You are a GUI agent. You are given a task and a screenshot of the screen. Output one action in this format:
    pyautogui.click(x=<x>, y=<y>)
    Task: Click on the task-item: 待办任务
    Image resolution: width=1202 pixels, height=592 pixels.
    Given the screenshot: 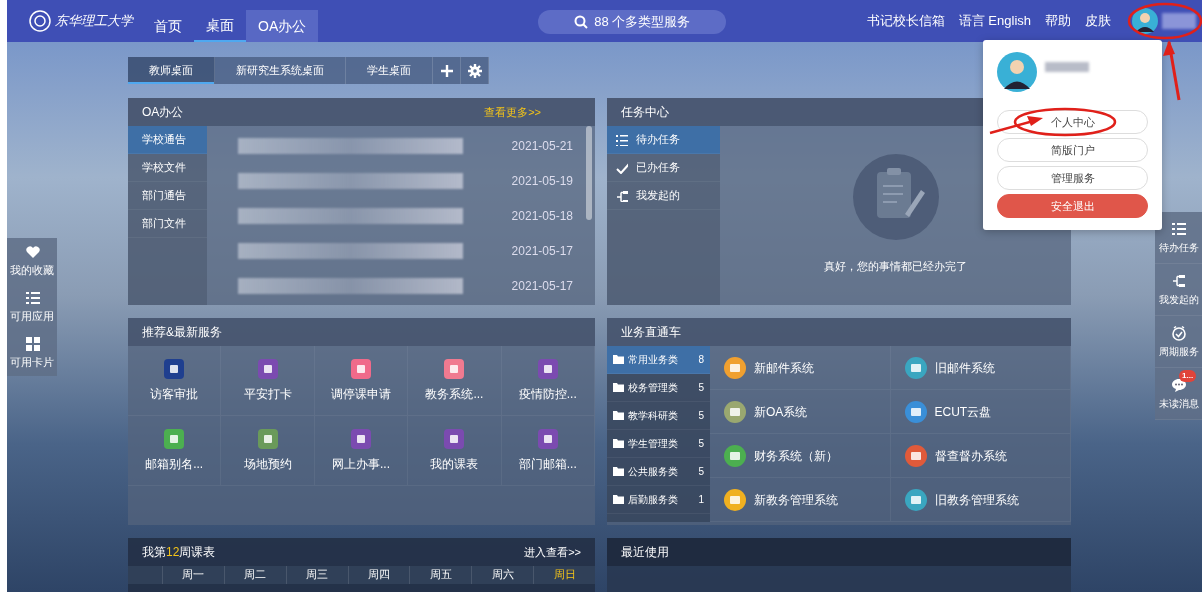 What is the action you would take?
    pyautogui.click(x=663, y=140)
    